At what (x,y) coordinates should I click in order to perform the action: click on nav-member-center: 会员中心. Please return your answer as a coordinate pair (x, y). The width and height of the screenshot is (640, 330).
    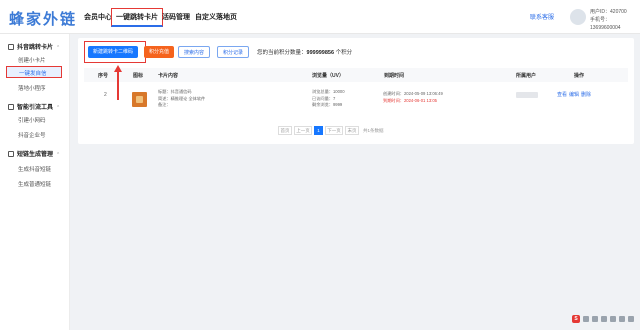
    Looking at the image, I should click on (98, 17).